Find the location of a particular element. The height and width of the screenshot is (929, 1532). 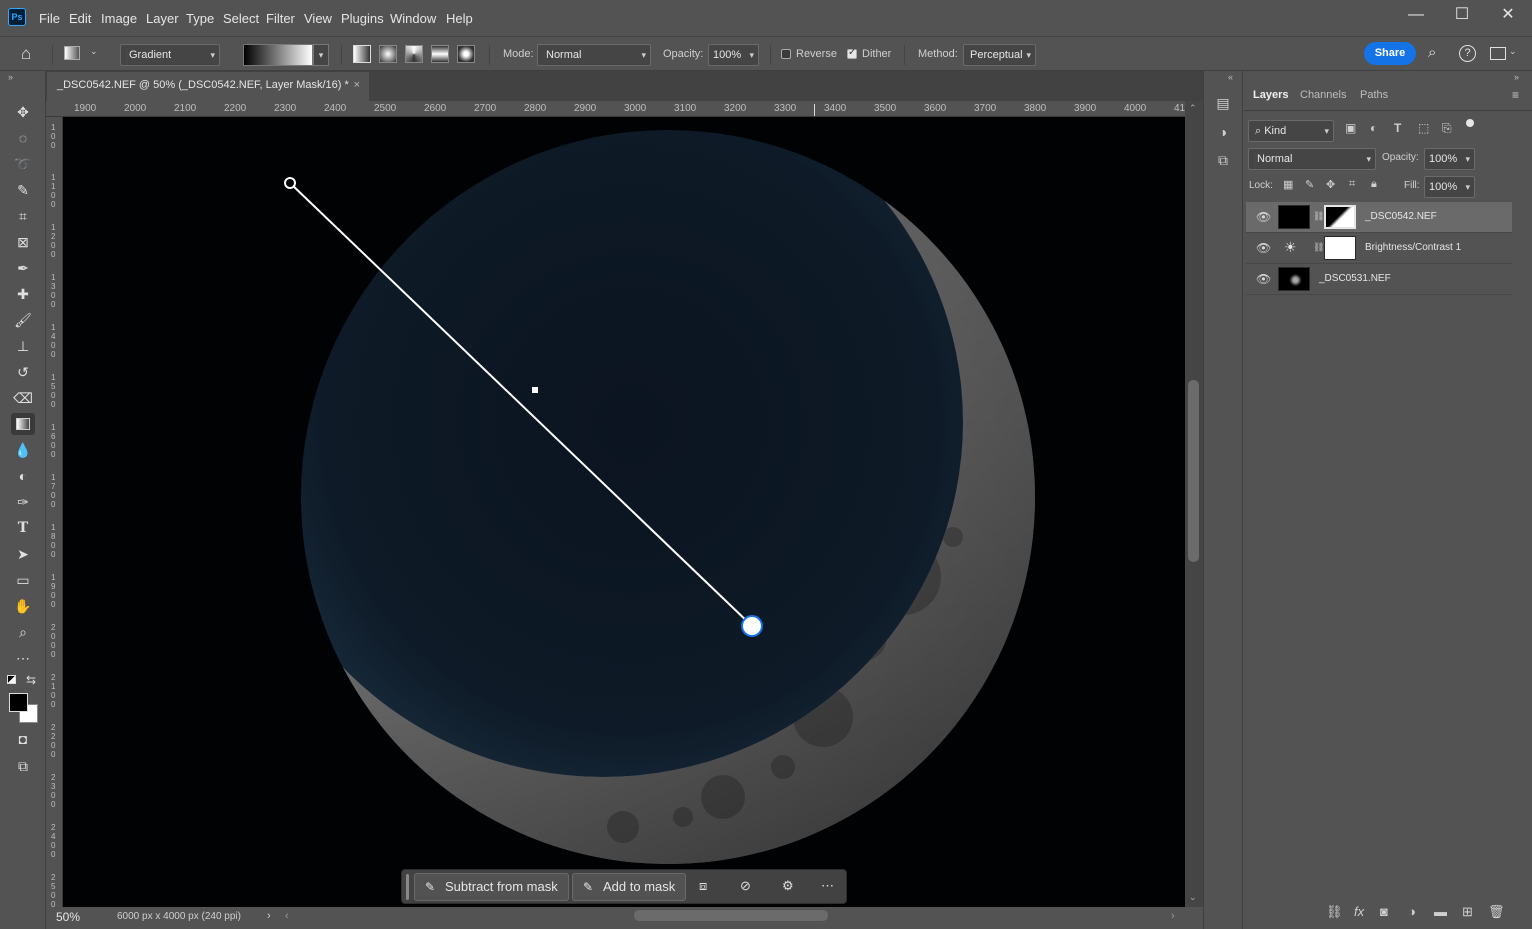

more-tools-icon: ⋯ is located at coordinates (23, 658).